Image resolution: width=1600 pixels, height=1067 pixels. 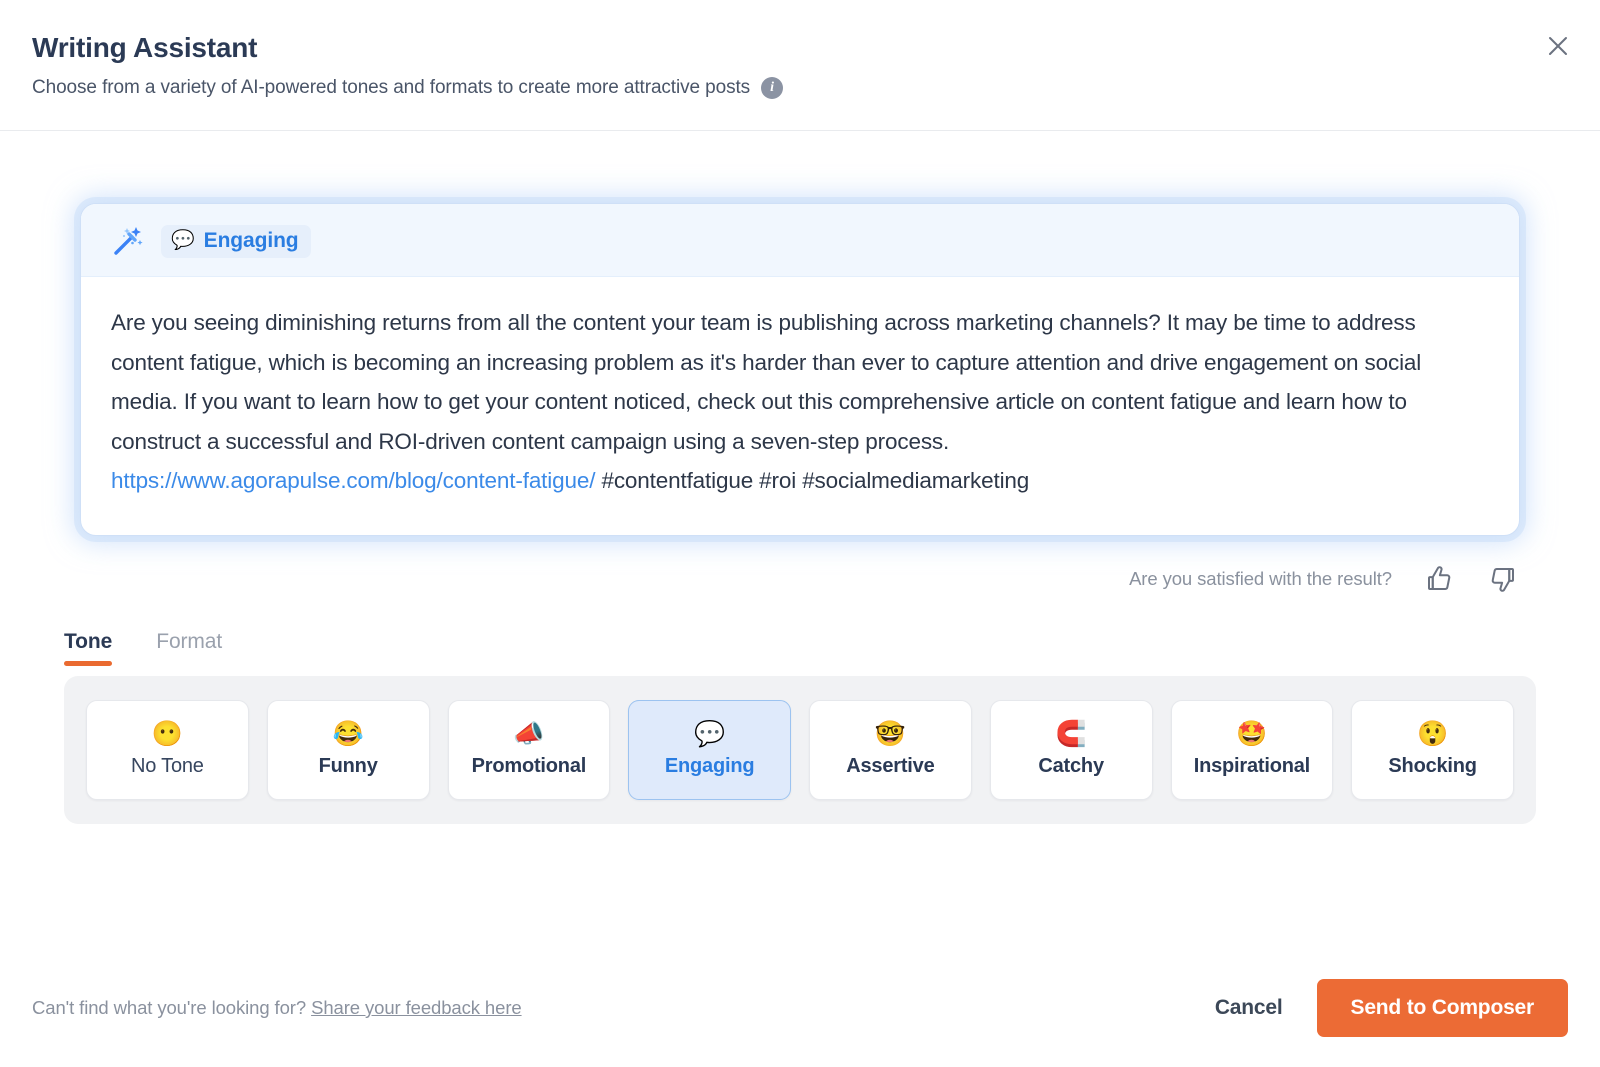 I want to click on tone-card-label: Assertive, so click(x=890, y=765).